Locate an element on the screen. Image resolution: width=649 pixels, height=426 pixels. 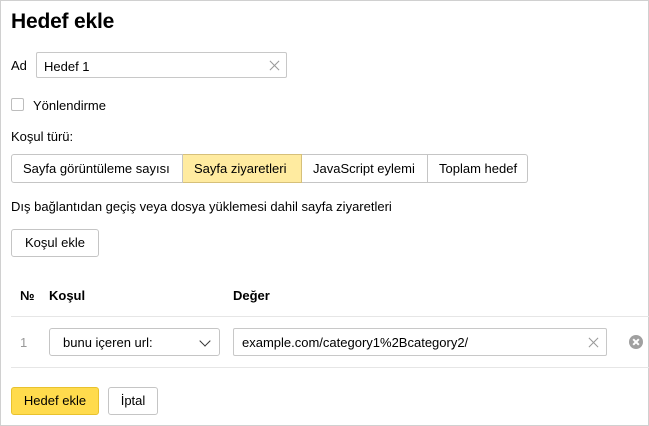
redirect-checkbox is located at coordinates (17, 104).